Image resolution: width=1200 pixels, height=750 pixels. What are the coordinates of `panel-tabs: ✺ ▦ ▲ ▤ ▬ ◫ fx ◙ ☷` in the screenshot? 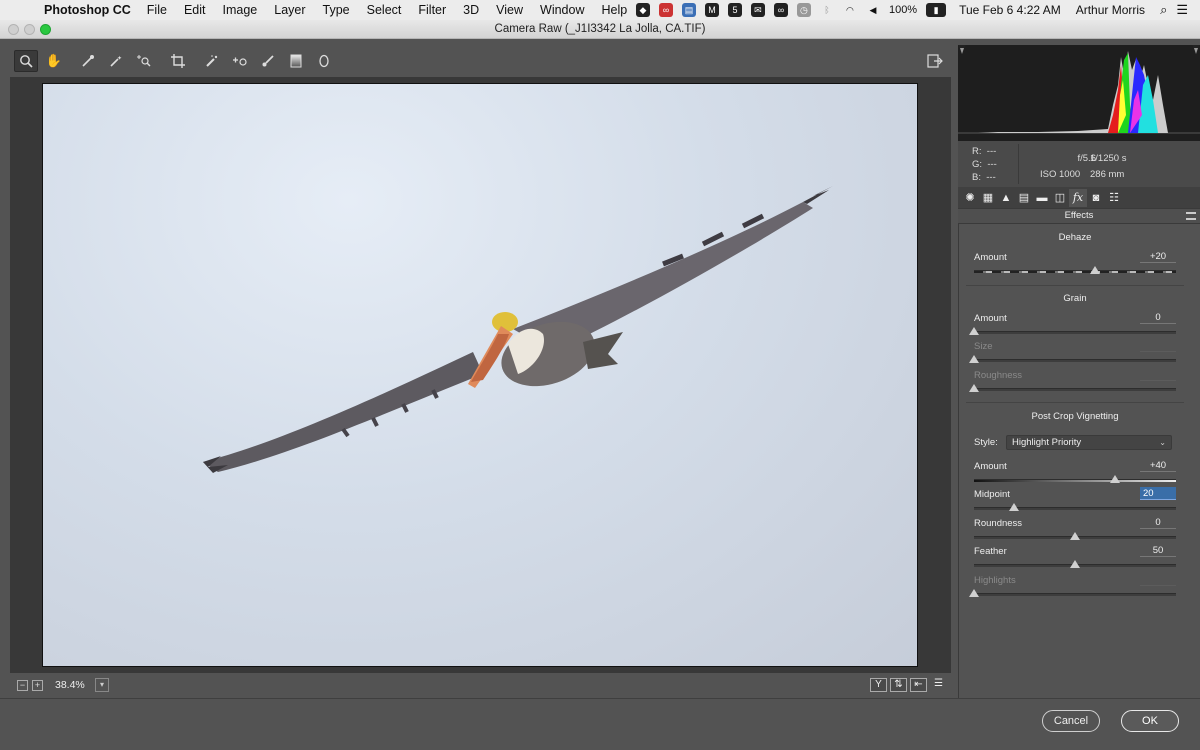 It's located at (1079, 197).